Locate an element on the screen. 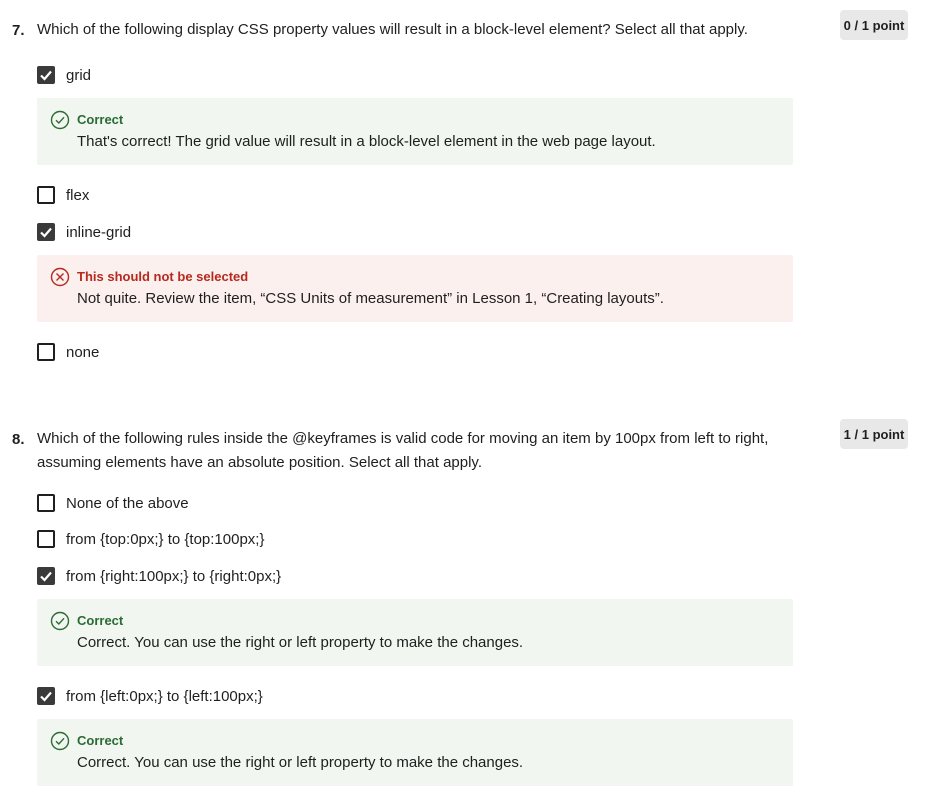 The image size is (938, 809). option-none-of-the-above: None of the above is located at coordinates (113, 503).